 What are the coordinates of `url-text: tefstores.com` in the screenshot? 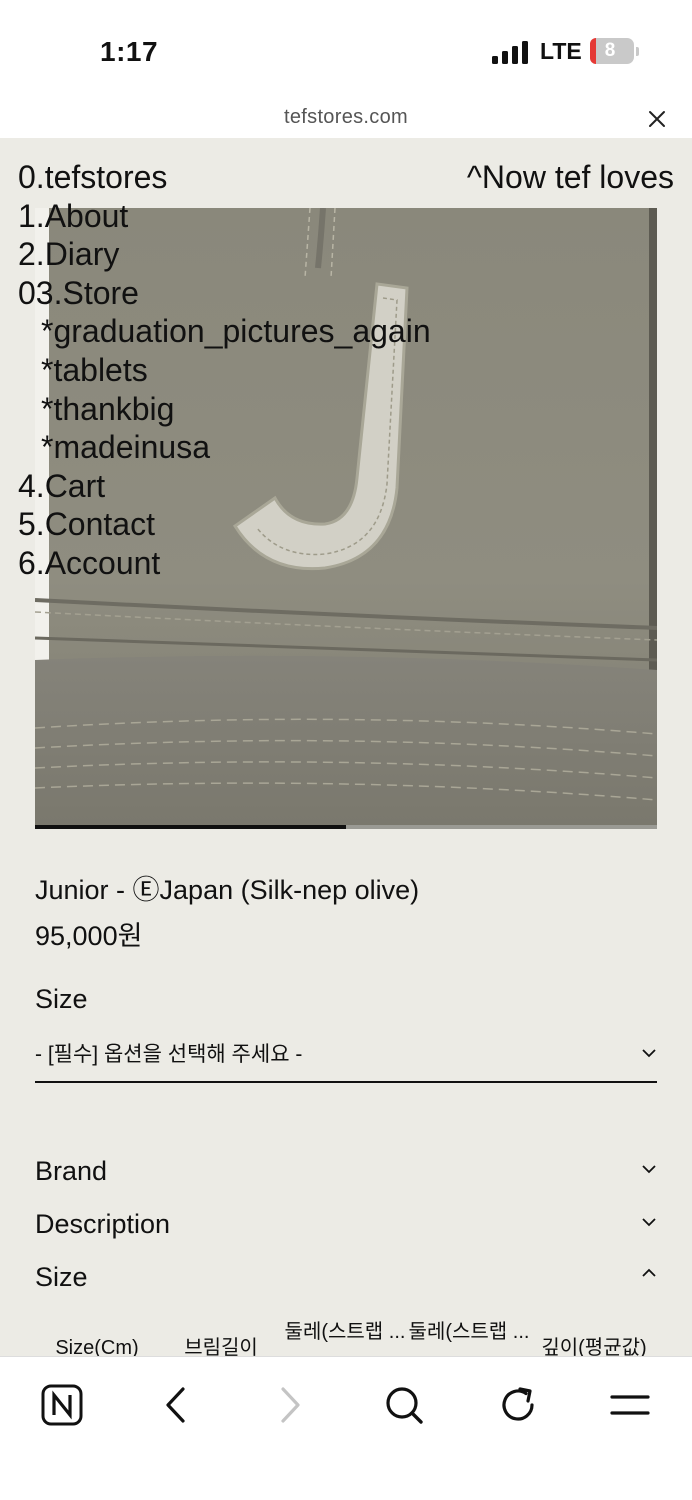 It's located at (346, 117).